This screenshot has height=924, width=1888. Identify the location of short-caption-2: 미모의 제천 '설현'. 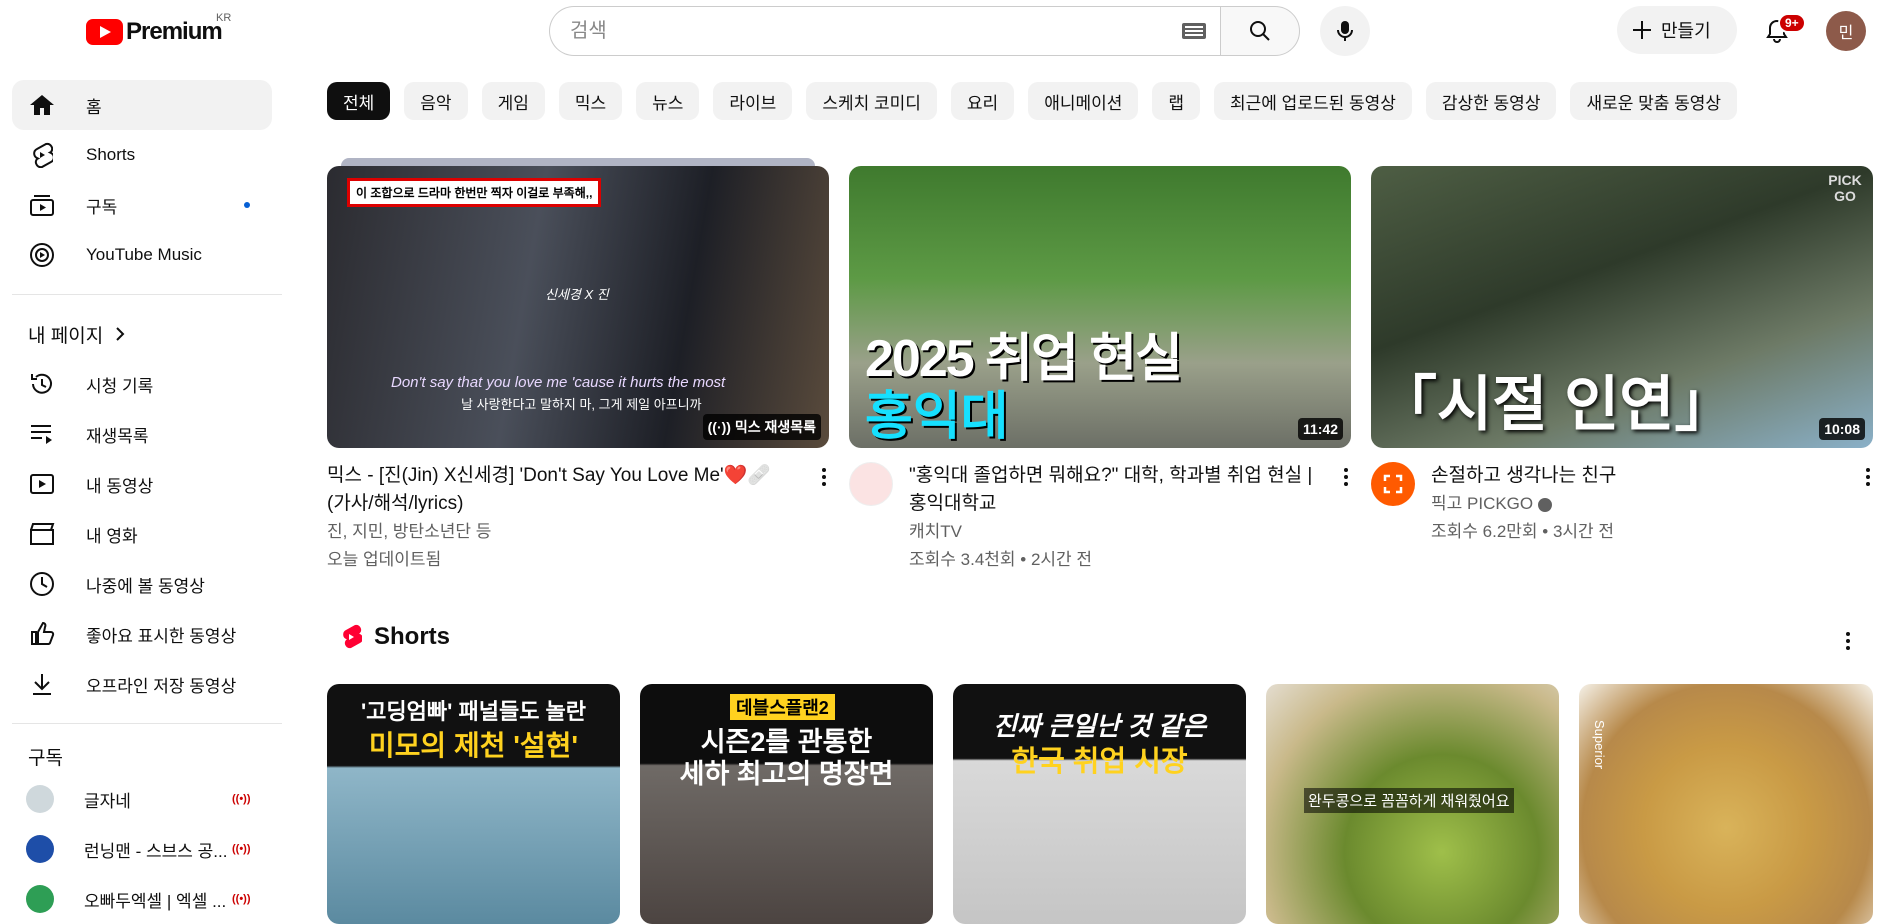
(473, 745).